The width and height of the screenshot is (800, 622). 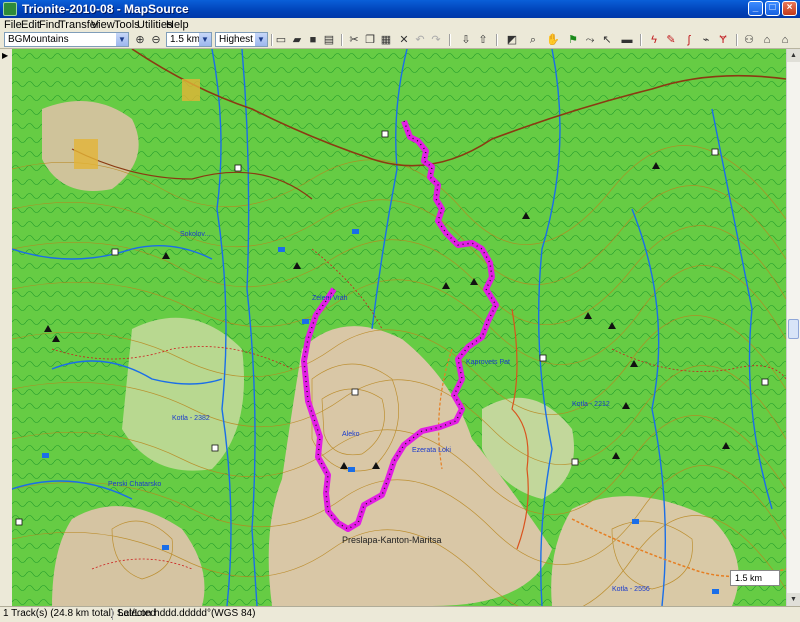 I want to click on map-label: Kaprovets Pat, so click(x=488, y=362).